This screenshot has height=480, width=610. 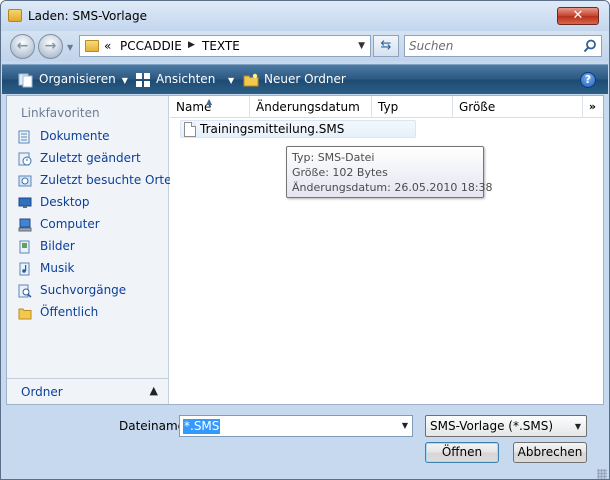 I want to click on nav-item-label: Desktop, so click(x=65, y=202).